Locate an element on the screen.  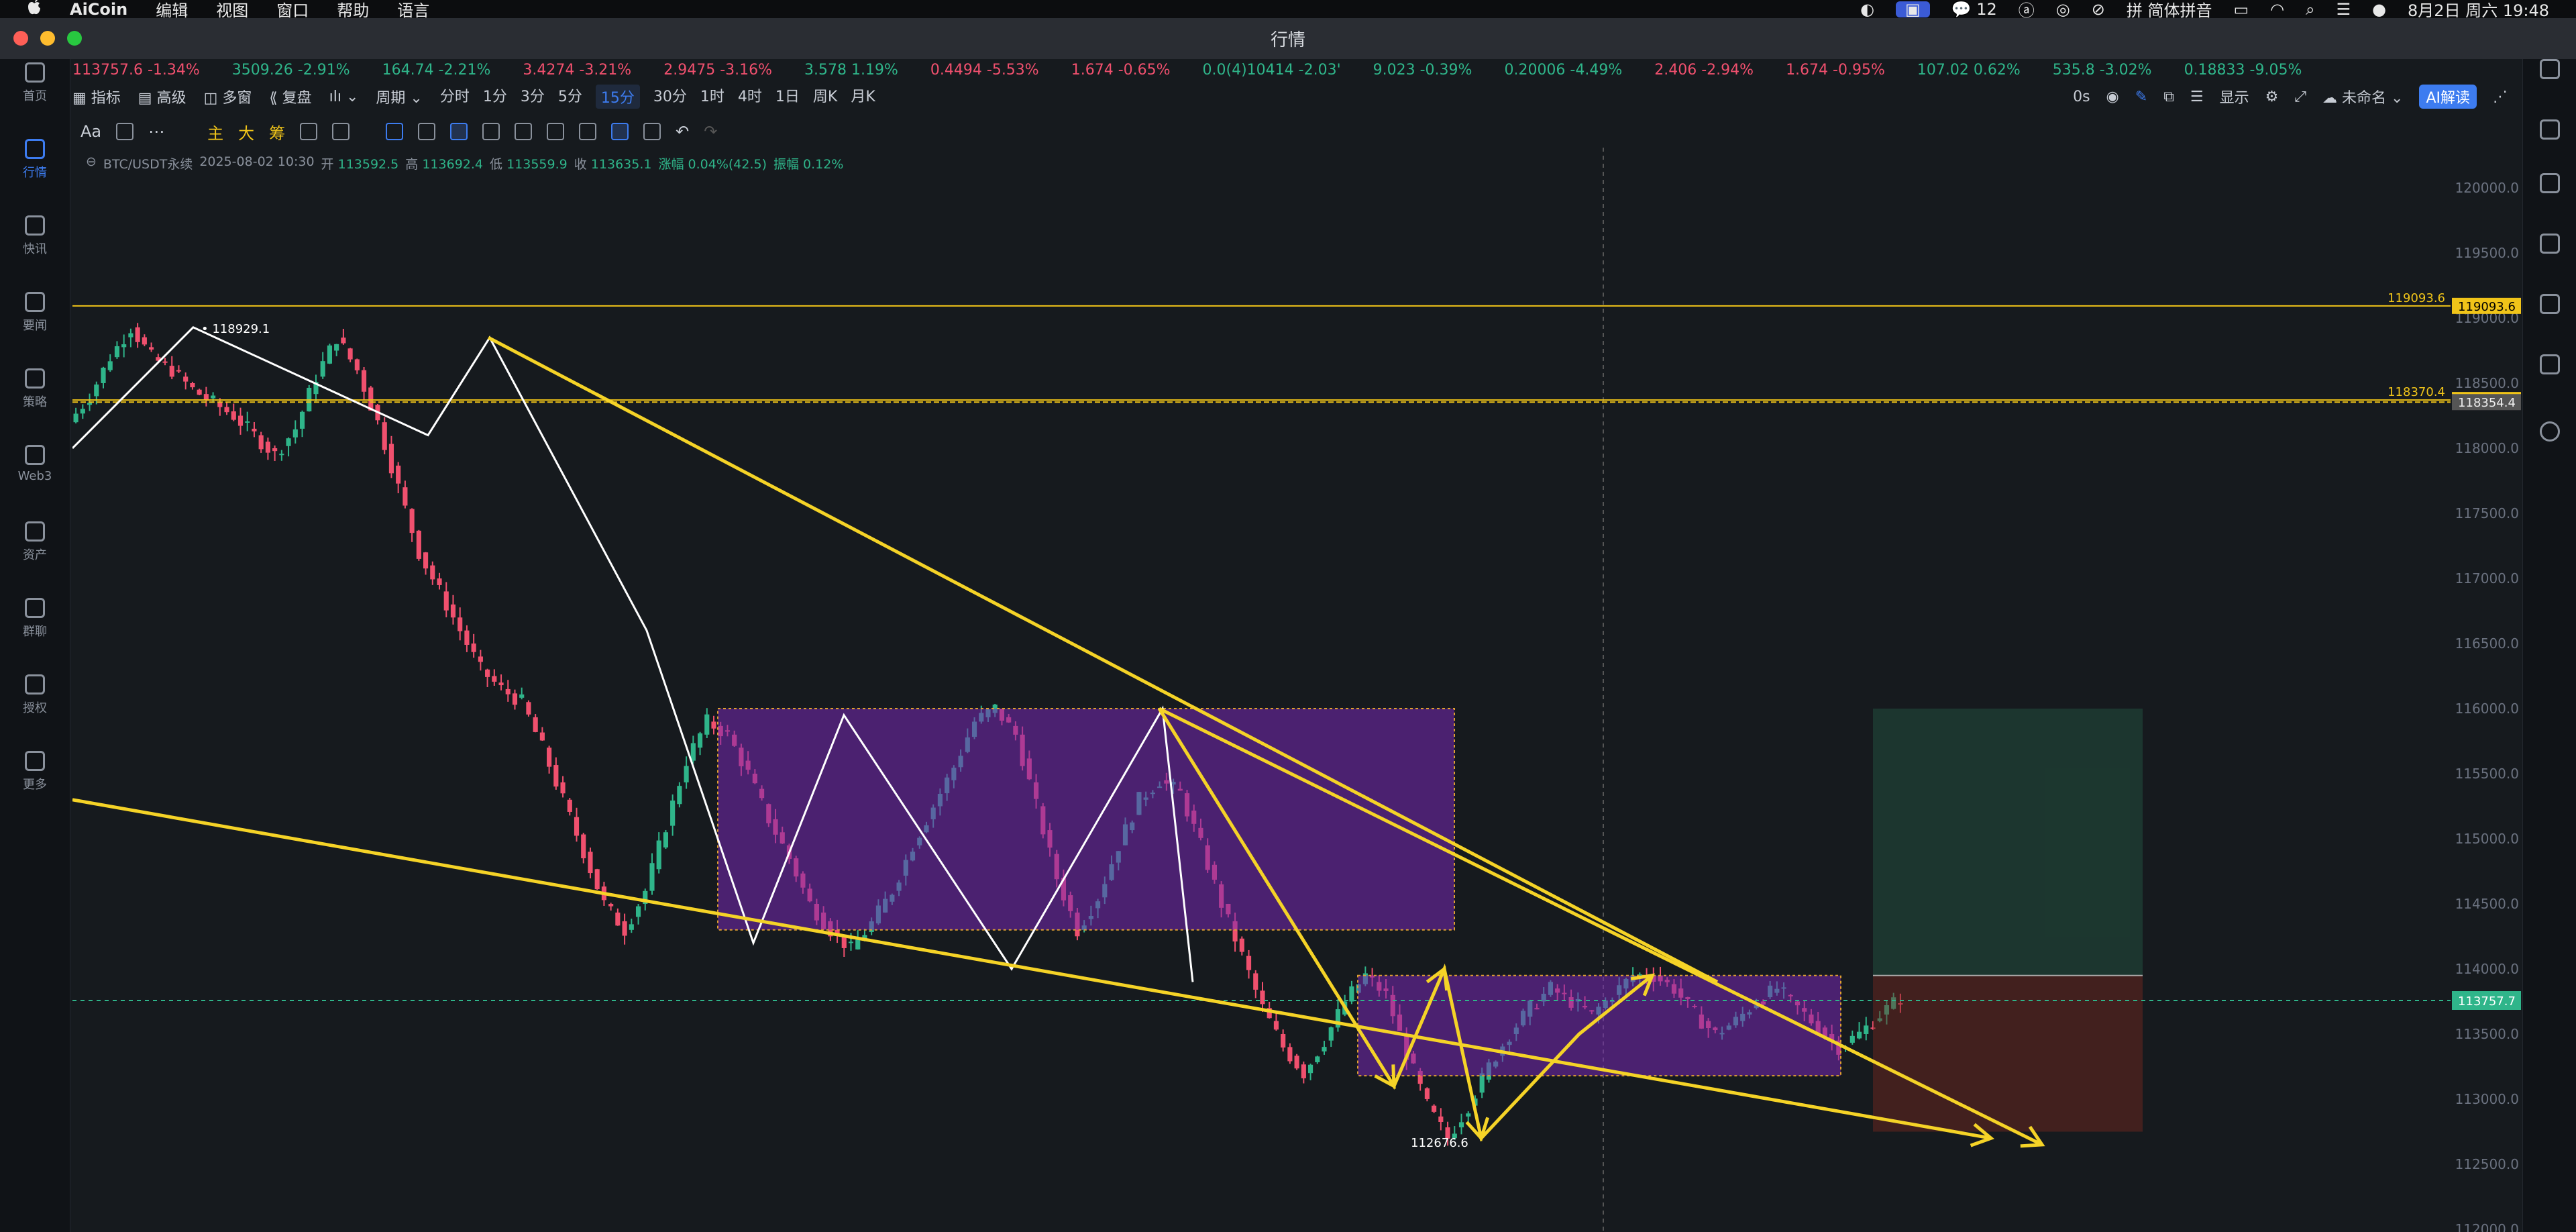
chip-button: 筹 is located at coordinates (277, 132).